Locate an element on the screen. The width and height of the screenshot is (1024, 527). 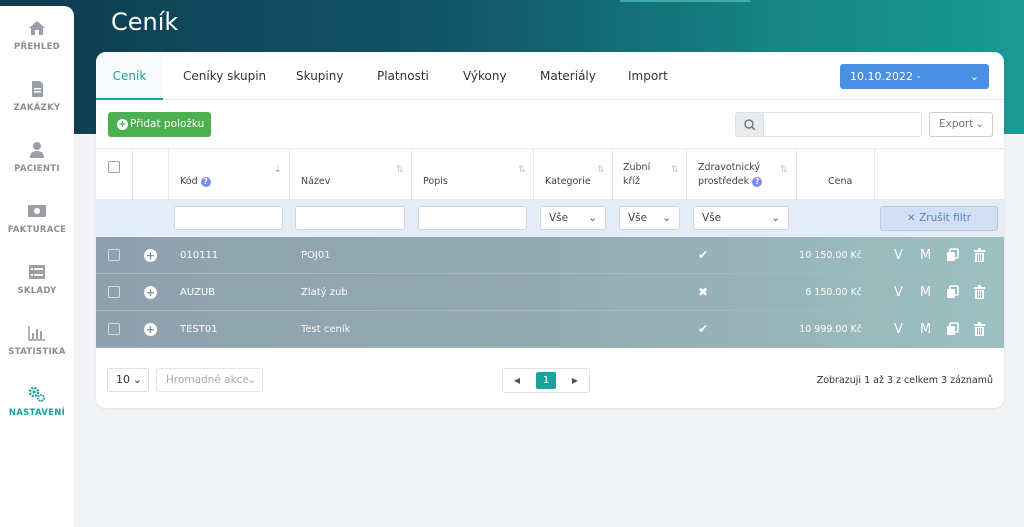
tab-cenik: Ceník is located at coordinates (129, 76).